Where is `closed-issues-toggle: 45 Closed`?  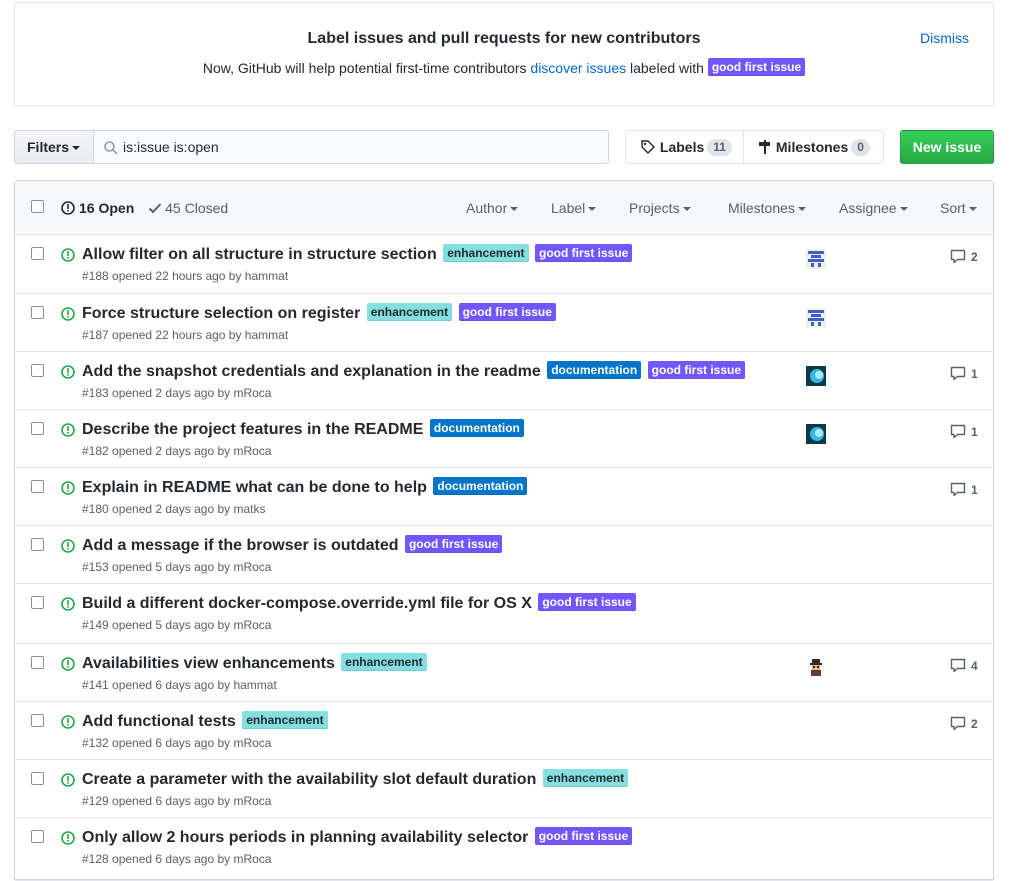 closed-issues-toggle: 45 Closed is located at coordinates (188, 208).